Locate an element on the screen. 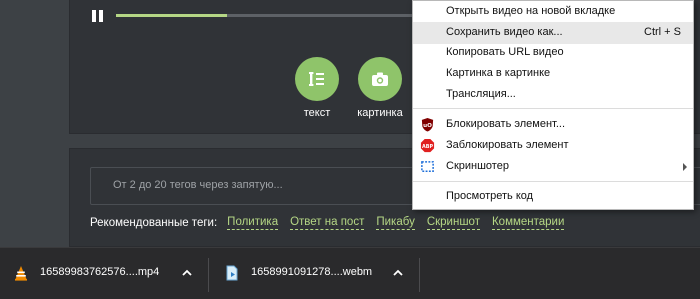 Image resolution: width=700 pixels, height=299 pixels. menu-item-open-video-new-tab: Открыть видео на новой вкладке is located at coordinates (553, 12).